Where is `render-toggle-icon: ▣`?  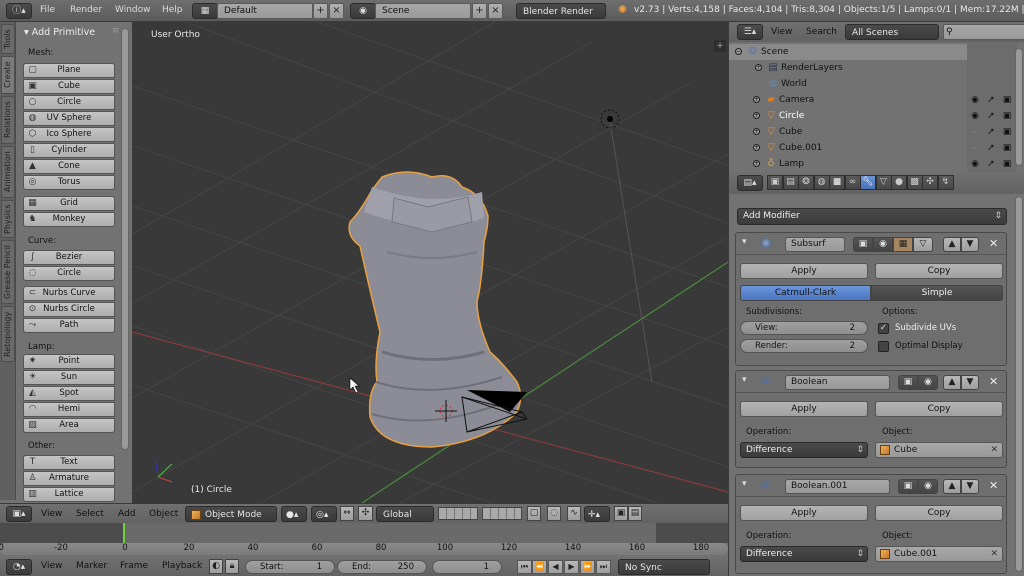 render-toggle-icon: ▣ is located at coordinates (908, 382).